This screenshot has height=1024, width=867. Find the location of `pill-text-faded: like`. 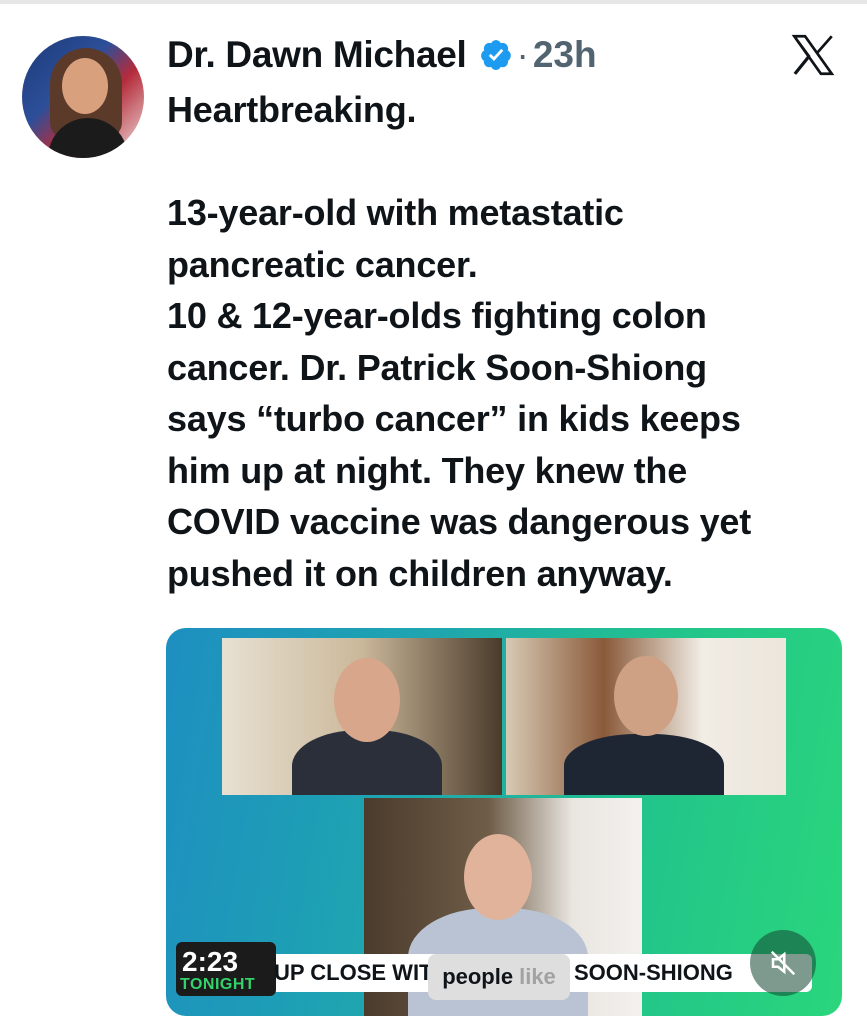

pill-text-faded: like is located at coordinates (537, 976).